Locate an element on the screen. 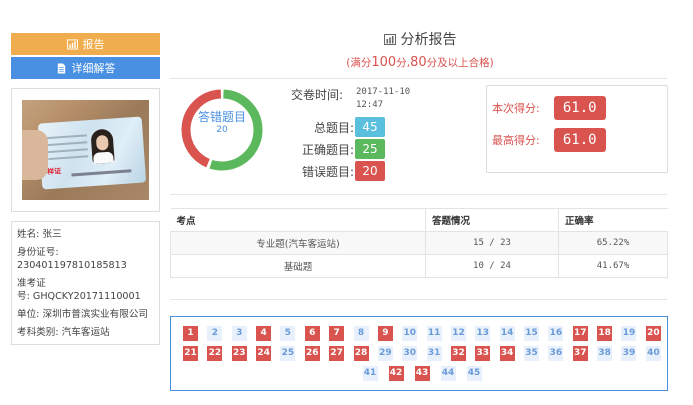  col-topic: 考点 is located at coordinates (298, 220).